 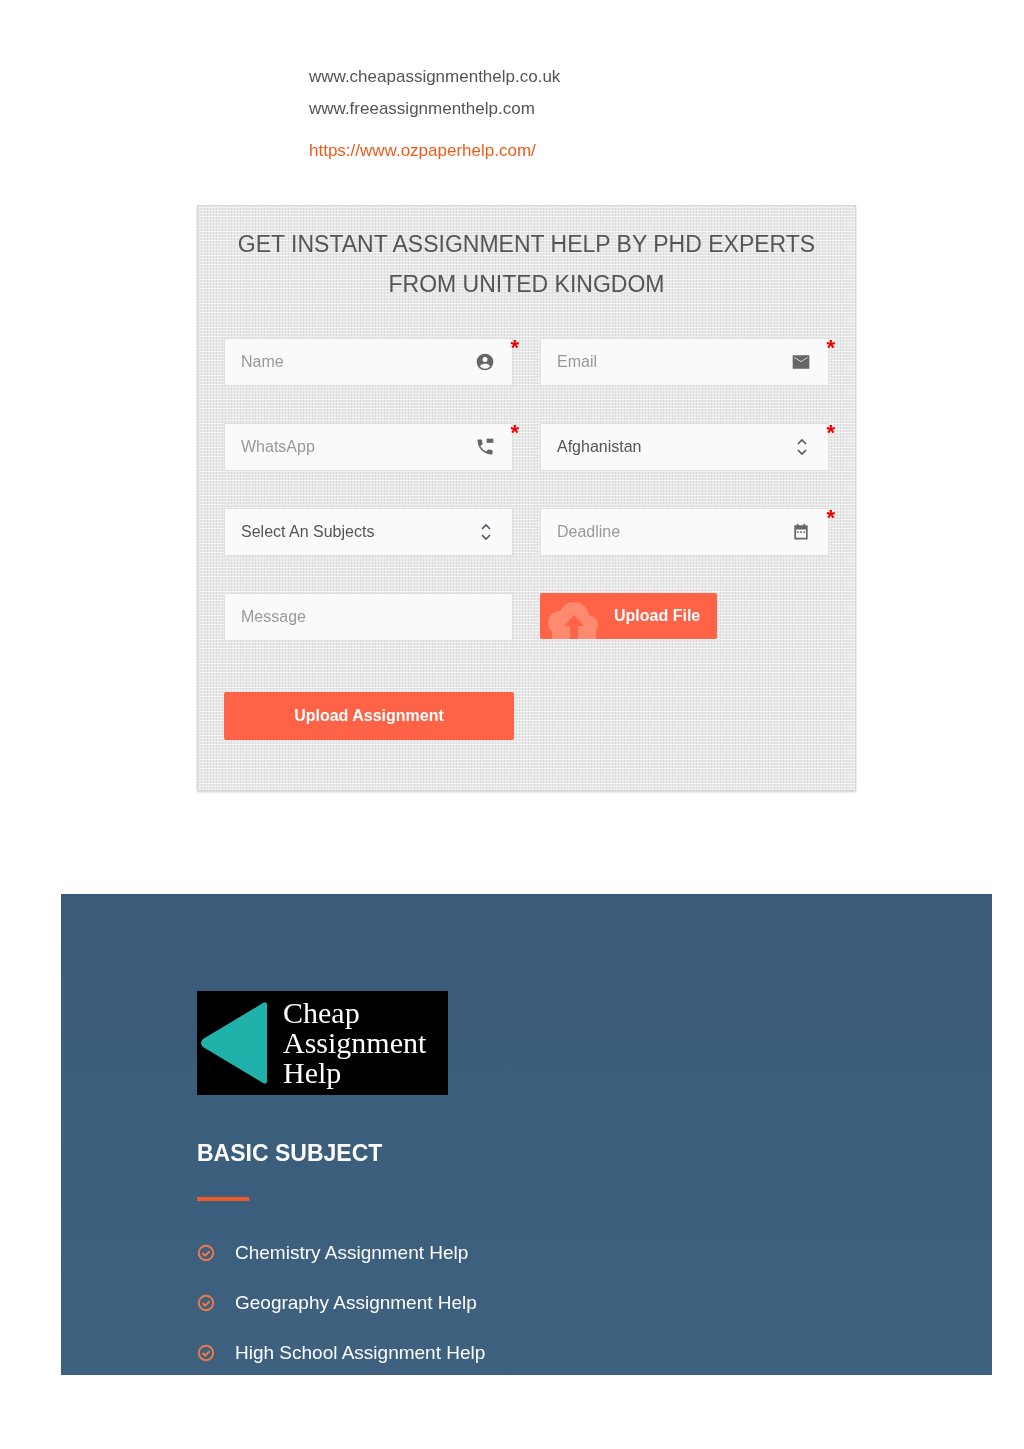 I want to click on subject-link: Chemistry Assignment Help, so click(x=352, y=1253).